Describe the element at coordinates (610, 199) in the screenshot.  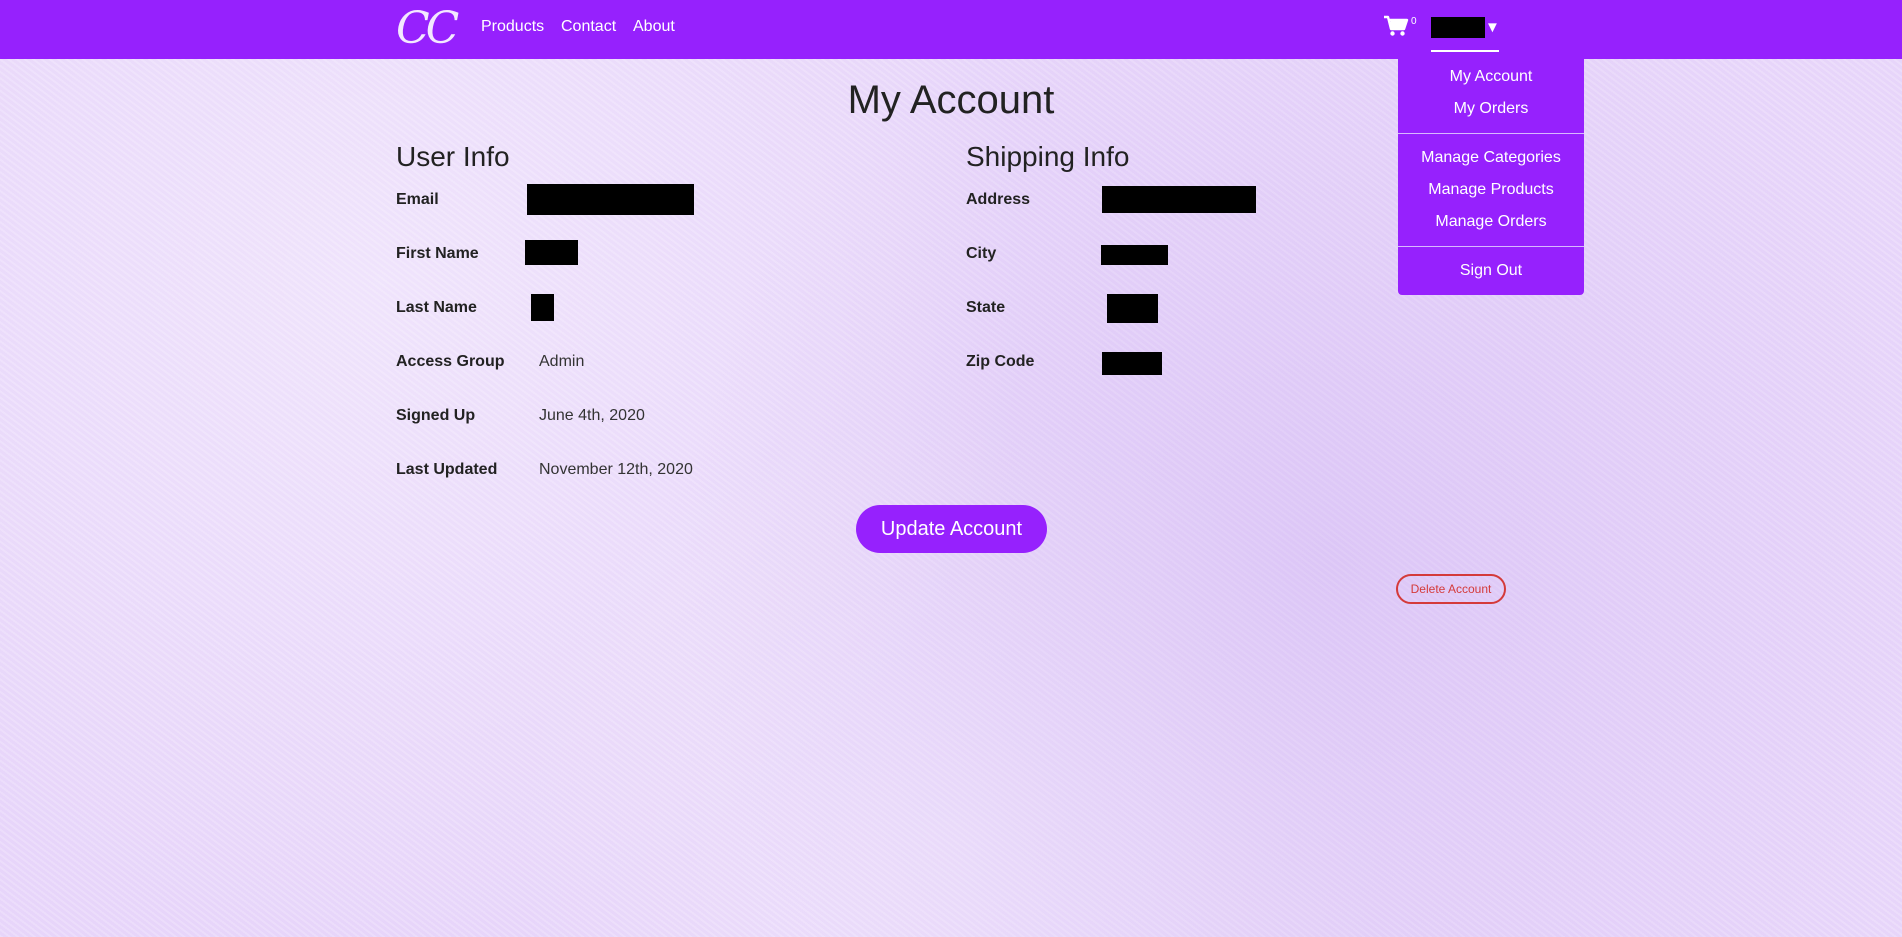
I see `redacted-email-value` at that location.